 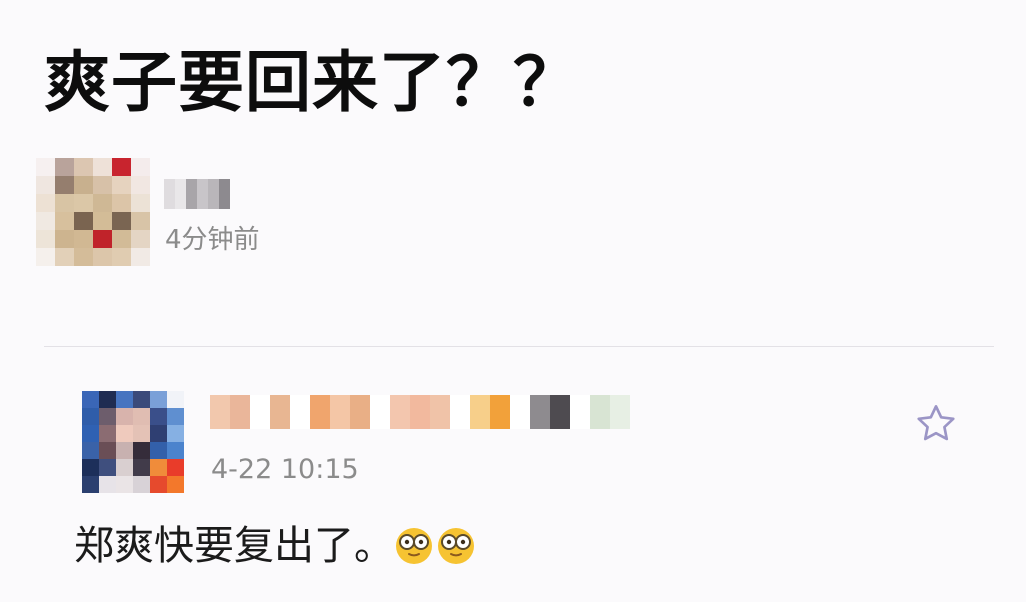 I want to click on post-timestamp: 4分钟前, so click(x=212, y=240).